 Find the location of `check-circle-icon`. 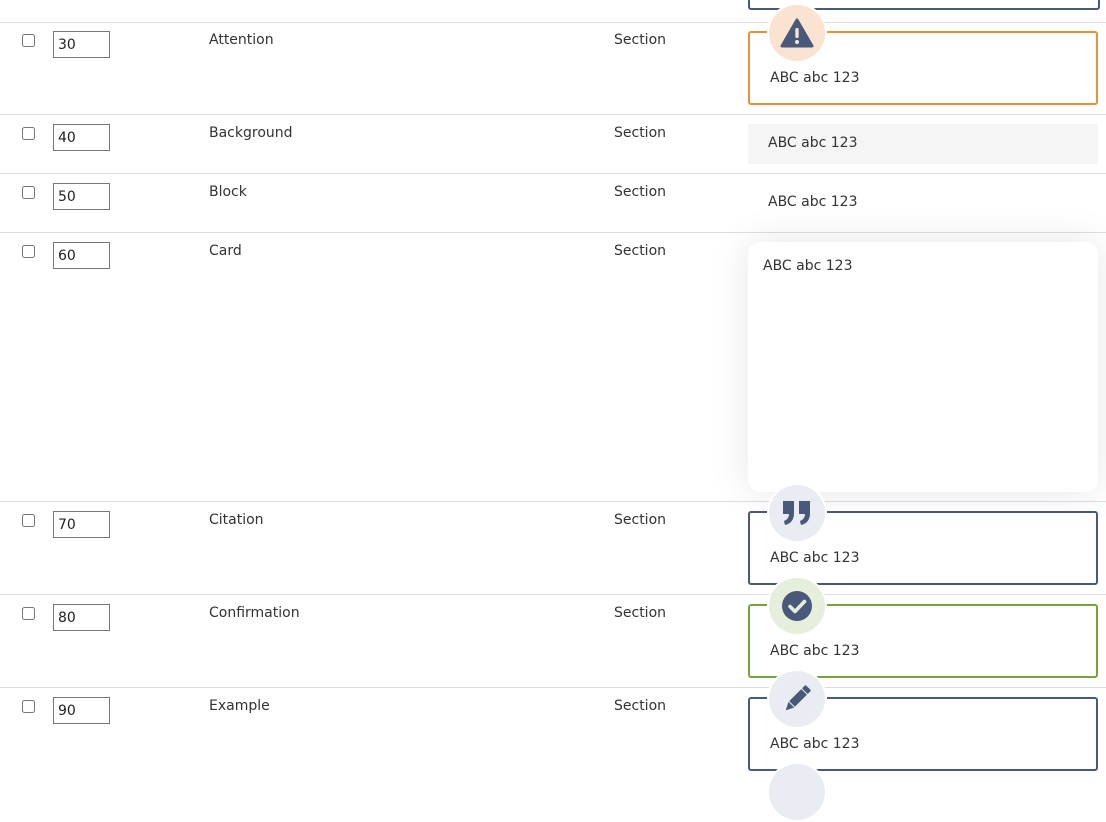

check-circle-icon is located at coordinates (797, 606).